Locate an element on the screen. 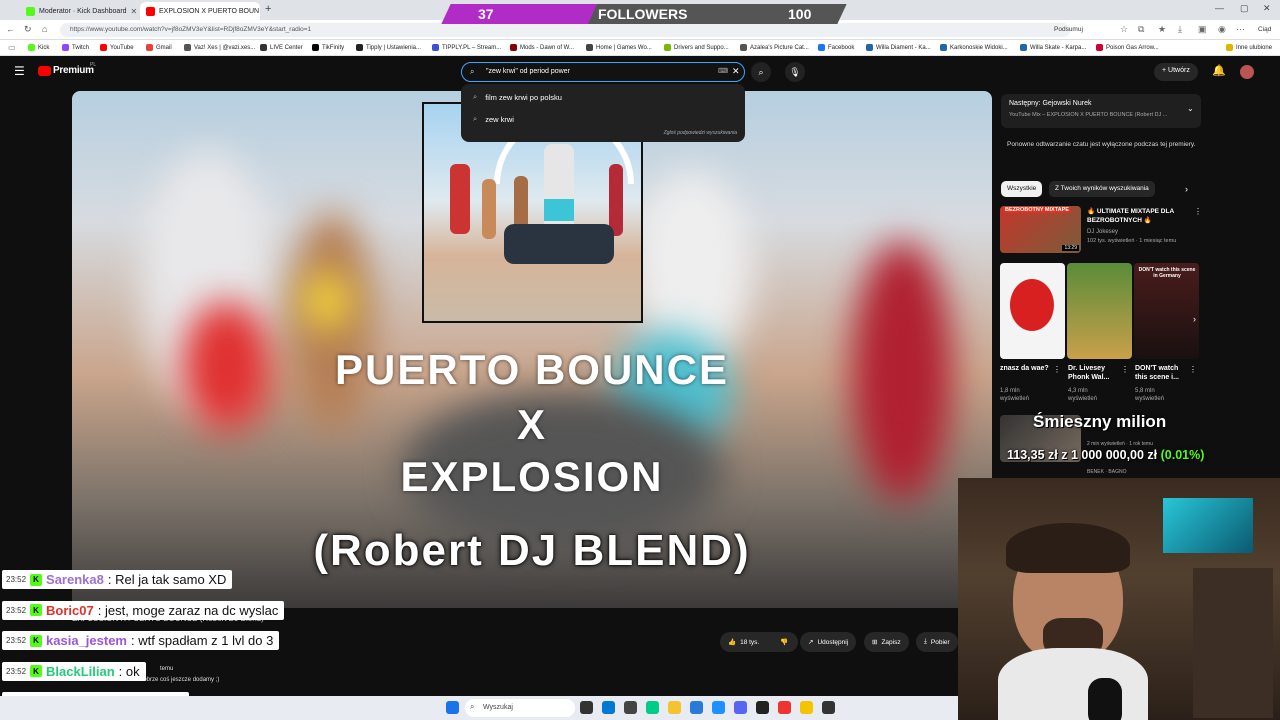  chevron-down-icon: ⌄ is located at coordinates (1190, 108).